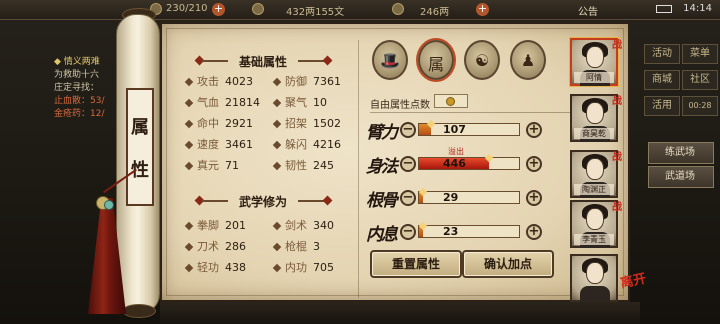 The width and height of the screenshot is (720, 324). Describe the element at coordinates (208, 144) in the screenshot. I see `stat-label: 速度` at that location.